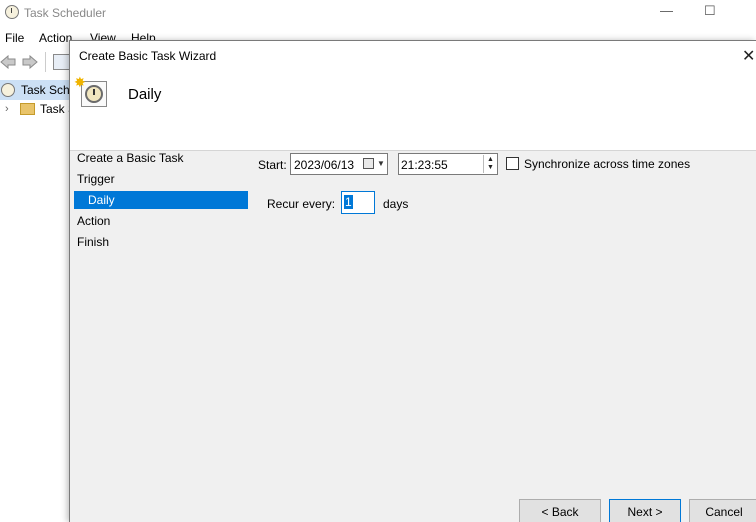  Describe the element at coordinates (130, 158) in the screenshot. I see `step-label: Create a Basic Task` at that location.